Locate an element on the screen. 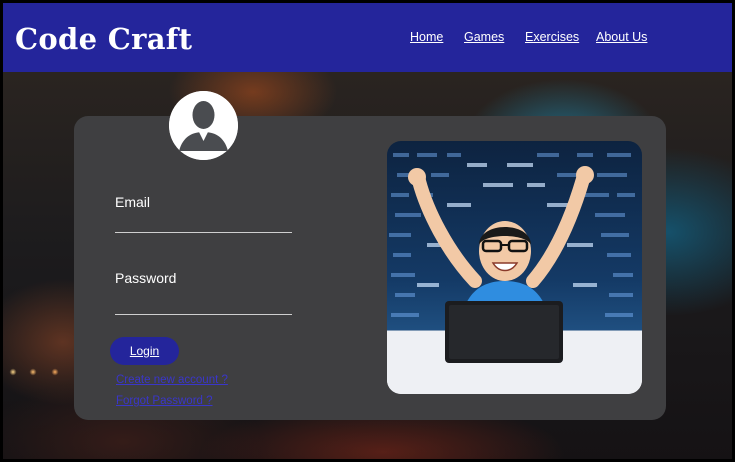  nav-exercises: Exercises is located at coordinates (552, 37).